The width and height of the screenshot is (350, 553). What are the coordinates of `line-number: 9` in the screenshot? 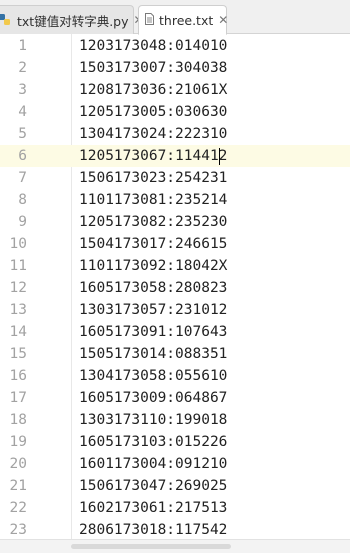 It's located at (22, 222).